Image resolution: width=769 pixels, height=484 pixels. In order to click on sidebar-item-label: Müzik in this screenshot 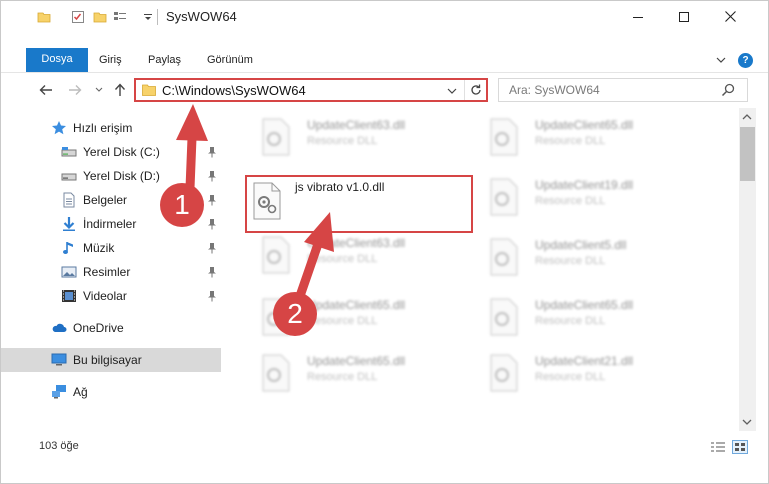, I will do `click(99, 248)`.